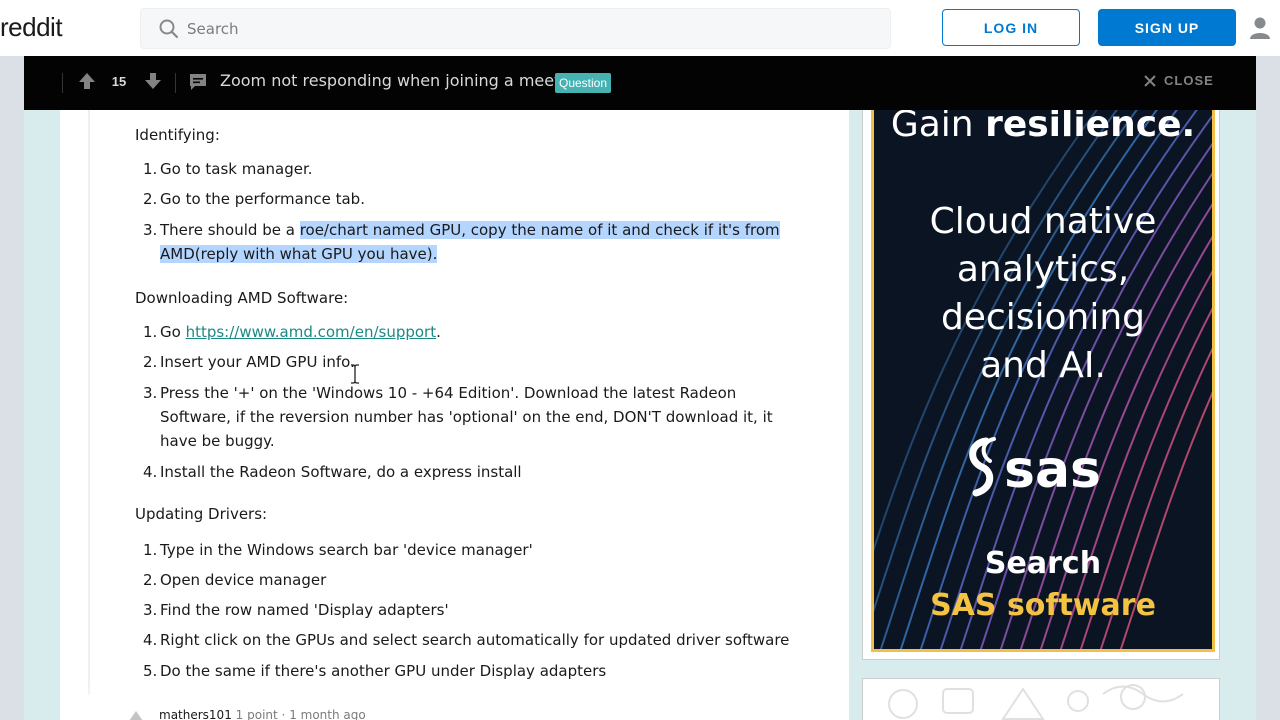 The image size is (1280, 720). I want to click on next-comment-meta: mathers101 1 point · 1 month ago, so click(262, 714).